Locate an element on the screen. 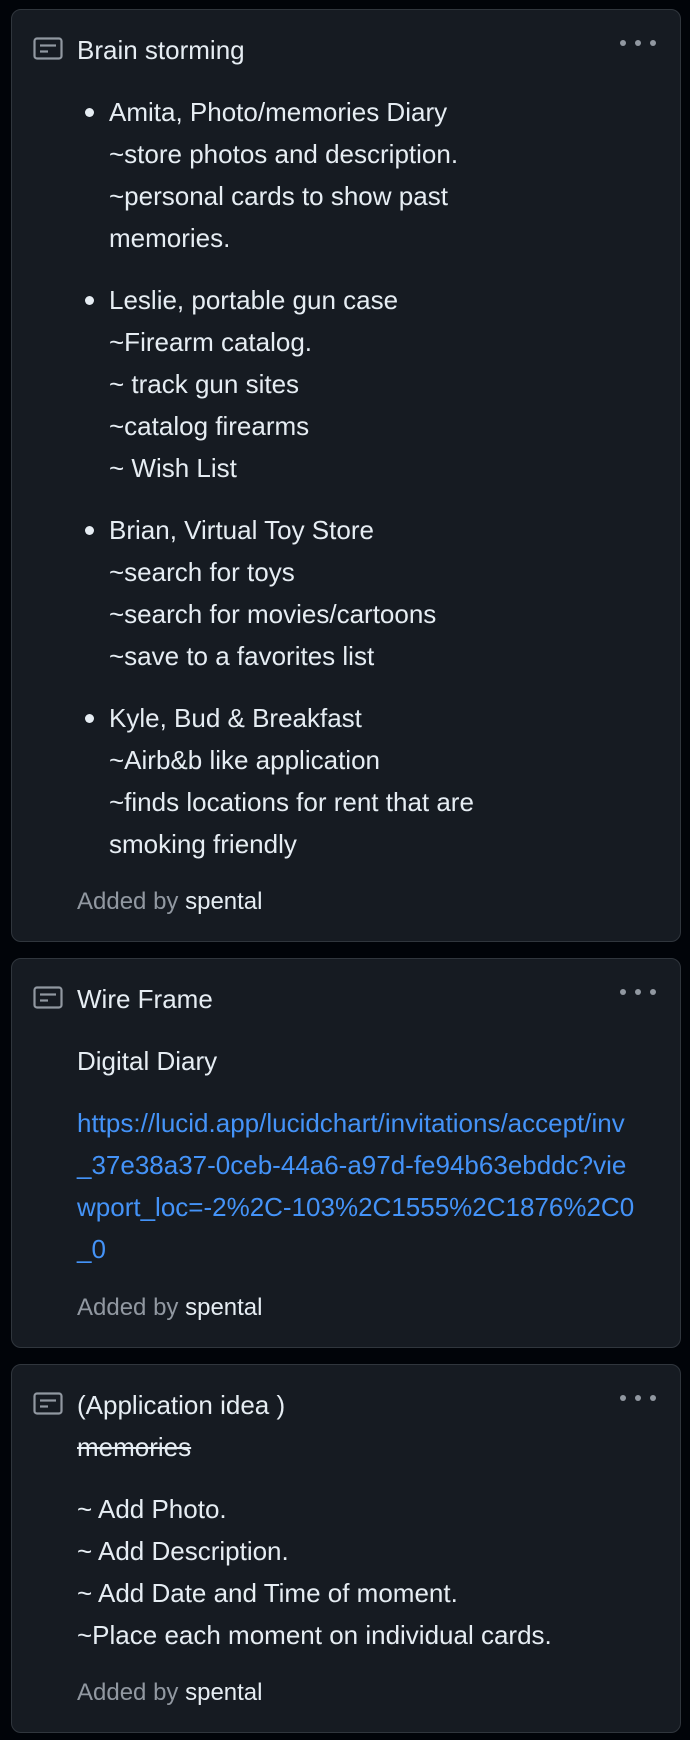 This screenshot has height=1740, width=690. card-title: (Application idea ) is located at coordinates (181, 1405).